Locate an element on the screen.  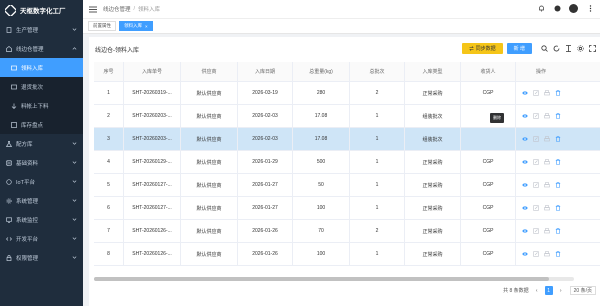
tag-item: 前置属性 is located at coordinates (102, 26).